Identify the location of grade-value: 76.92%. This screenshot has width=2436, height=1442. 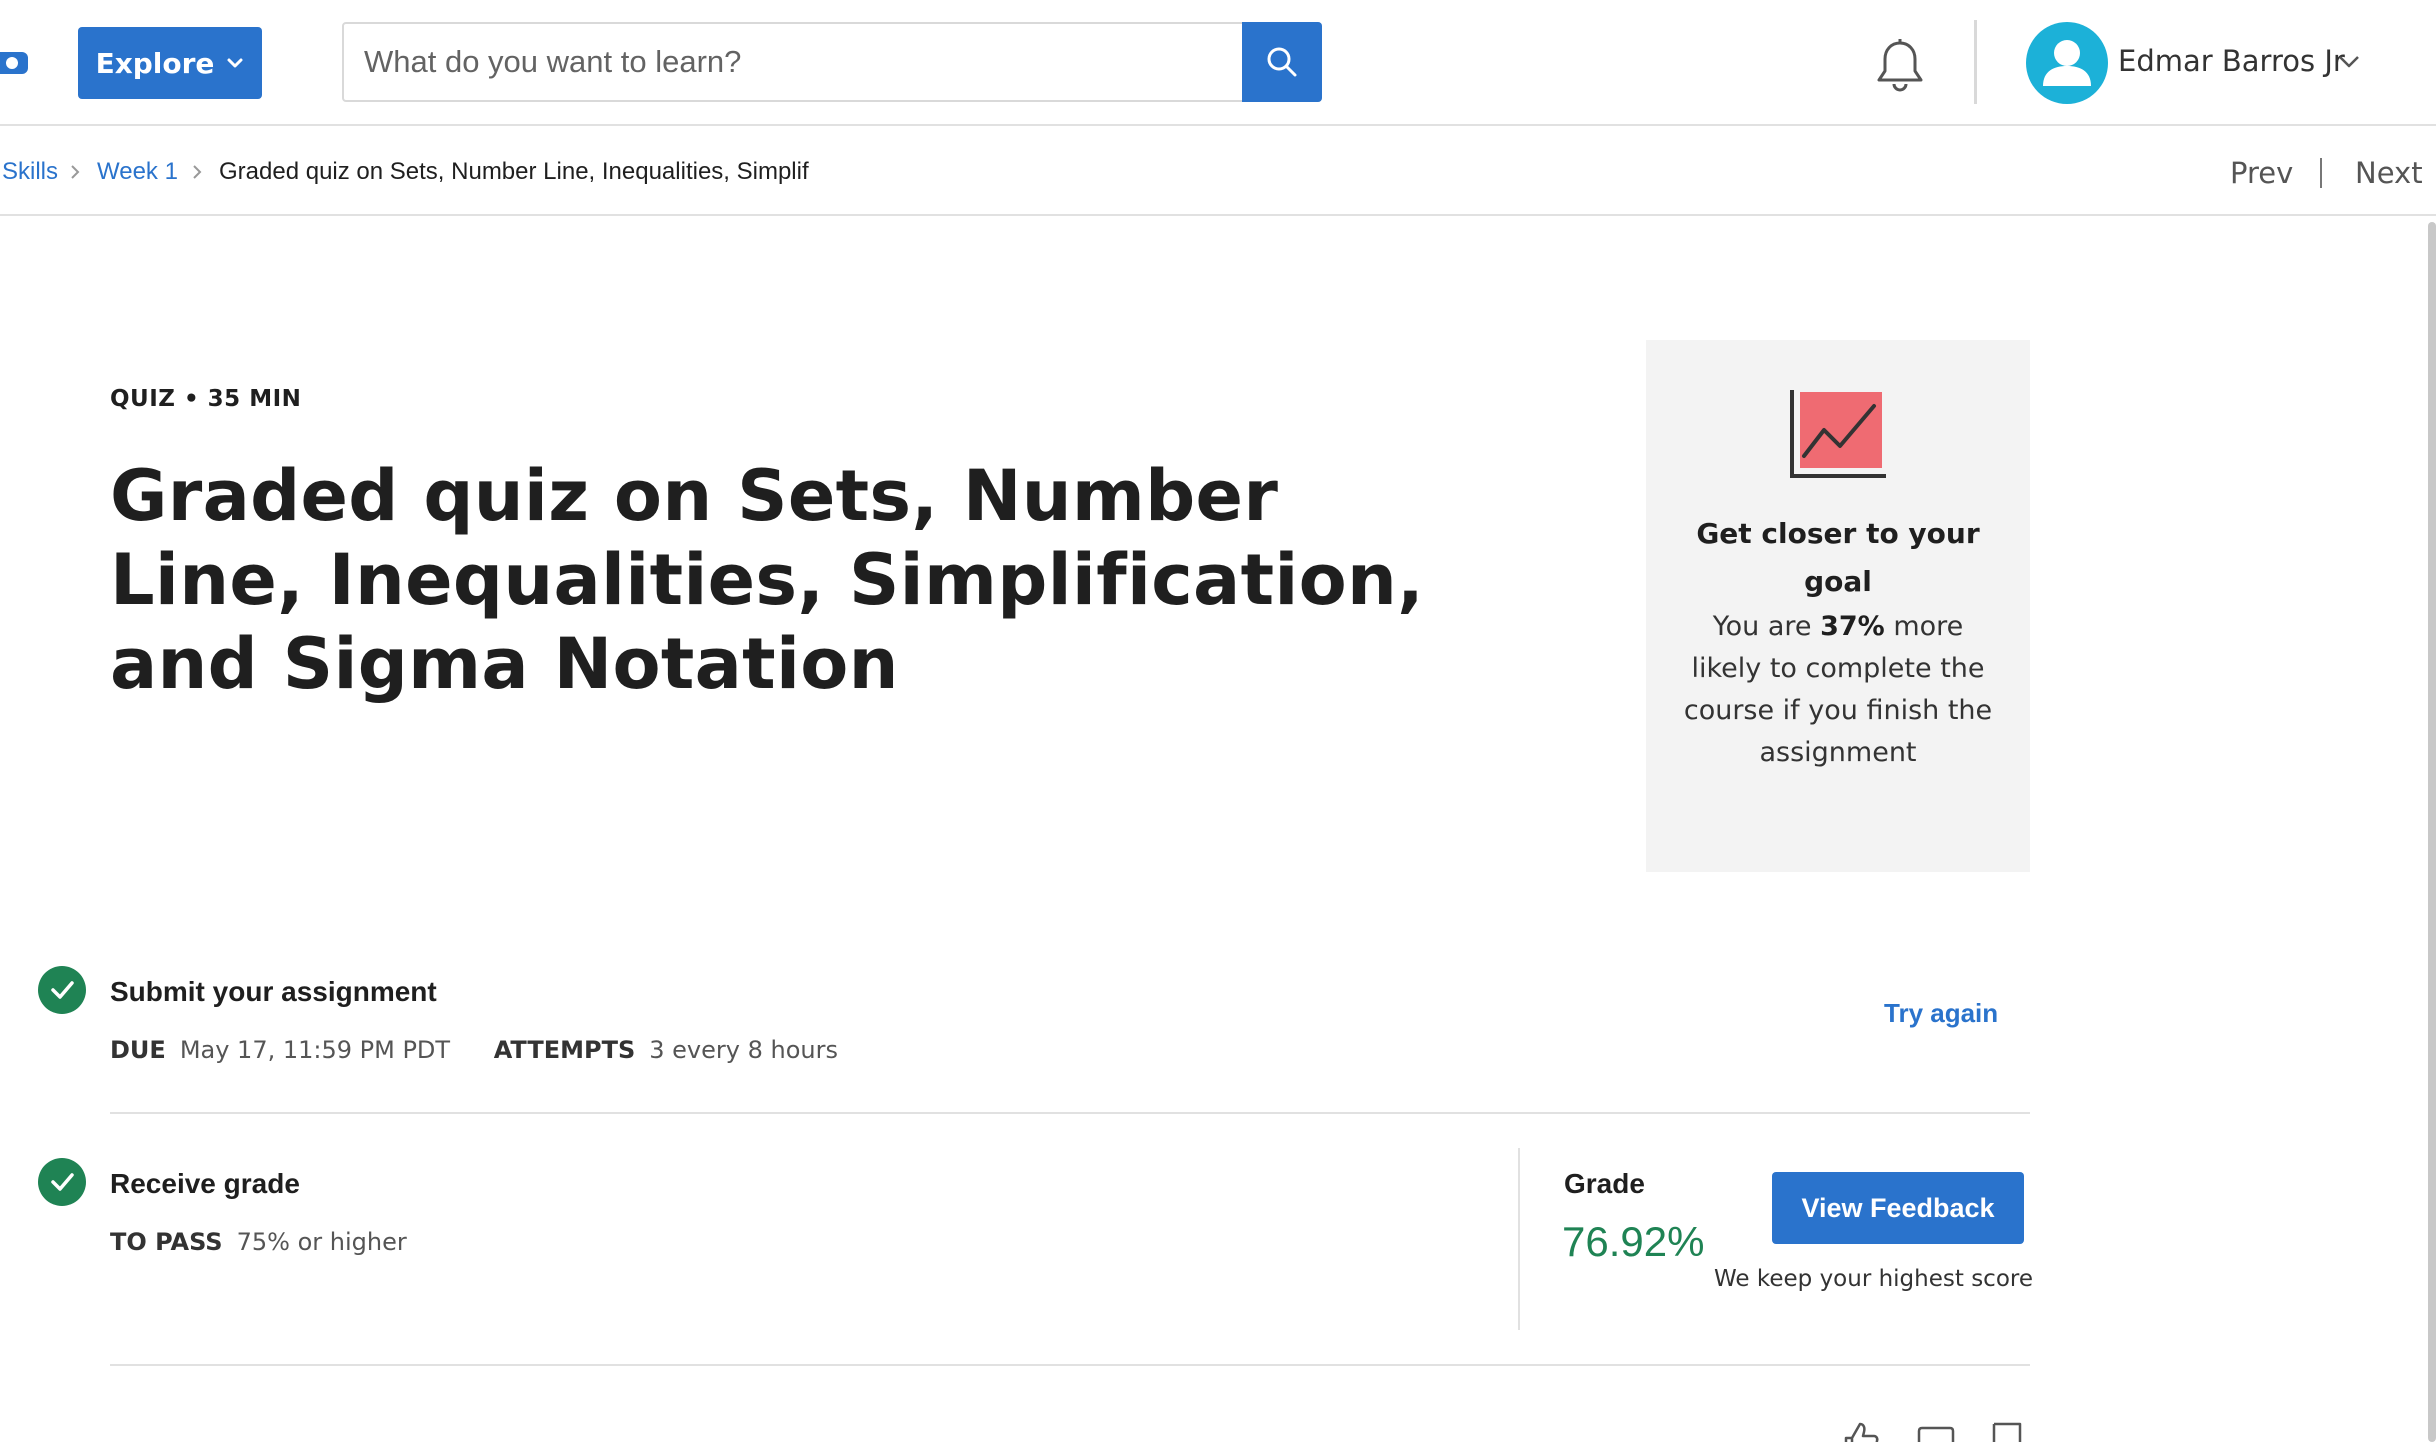
(1633, 1241).